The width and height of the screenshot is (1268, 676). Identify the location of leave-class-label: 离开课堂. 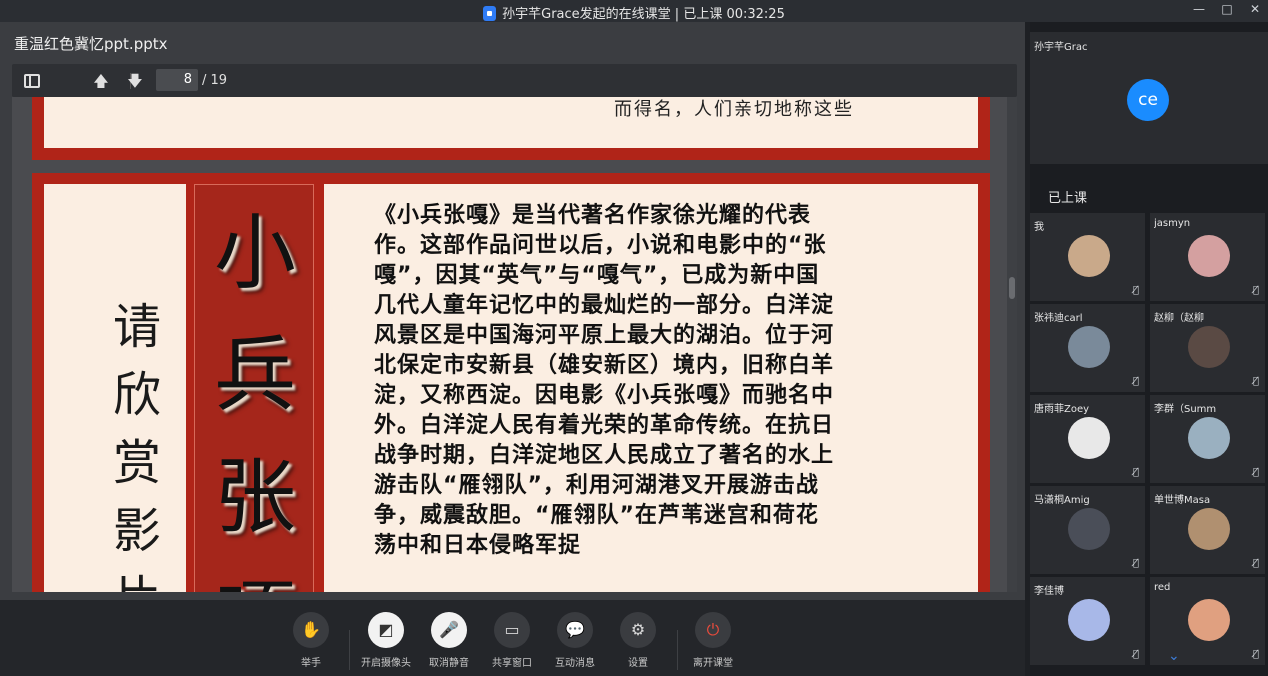
(713, 663).